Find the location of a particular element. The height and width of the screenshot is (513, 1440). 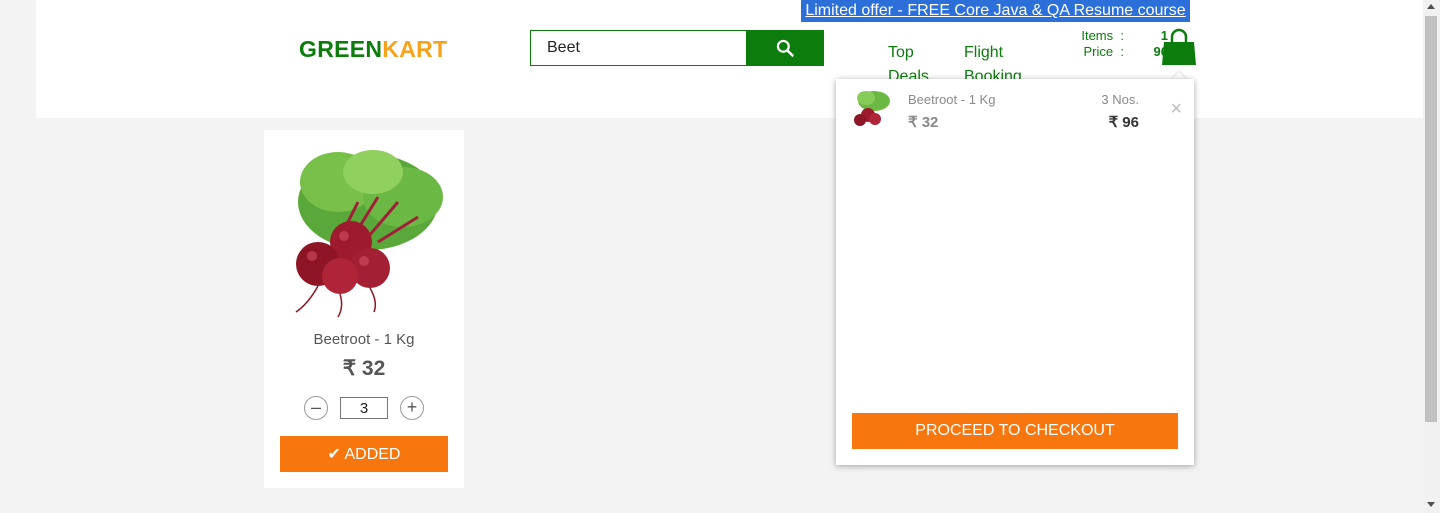

search-bar is located at coordinates (677, 48).